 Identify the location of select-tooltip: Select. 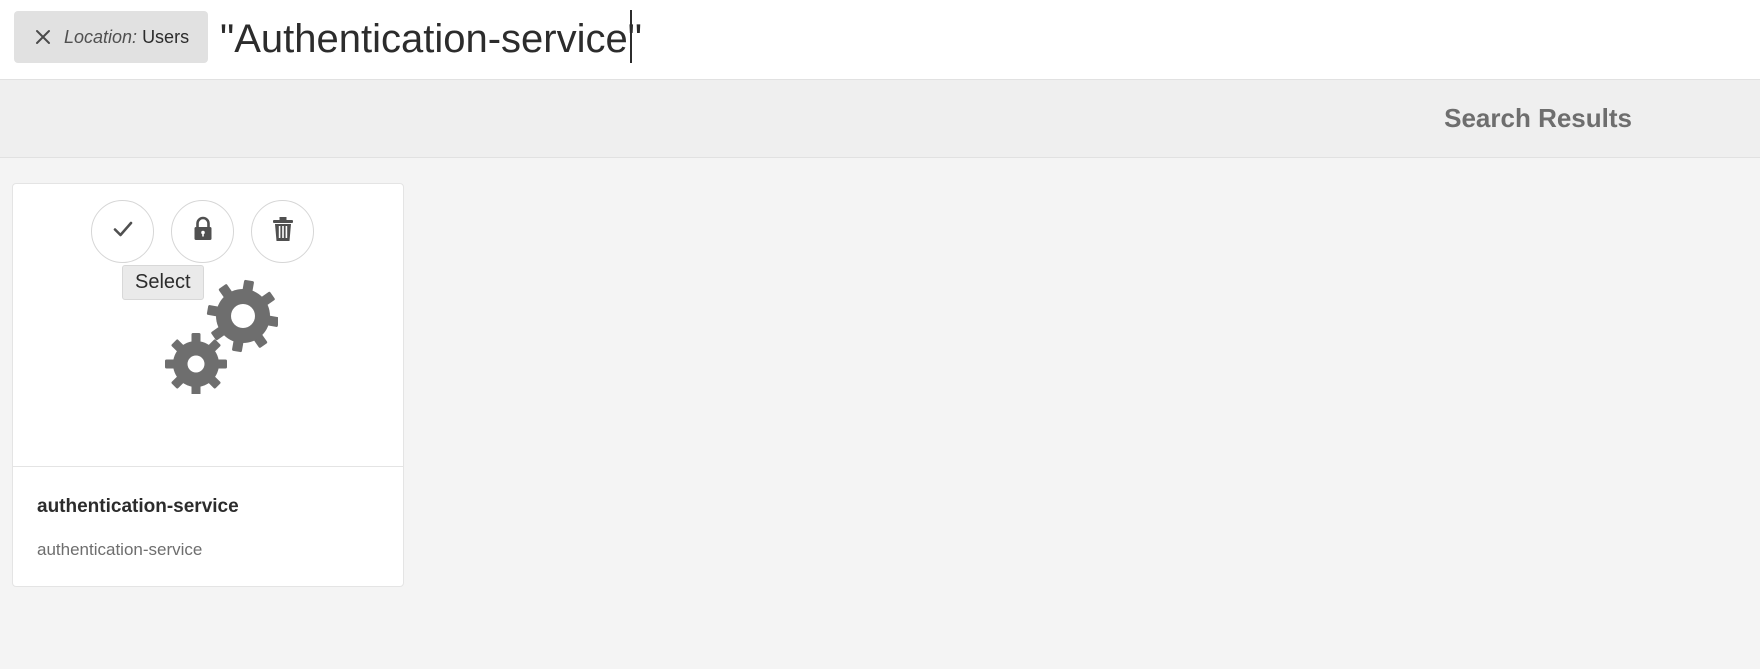
(163, 282).